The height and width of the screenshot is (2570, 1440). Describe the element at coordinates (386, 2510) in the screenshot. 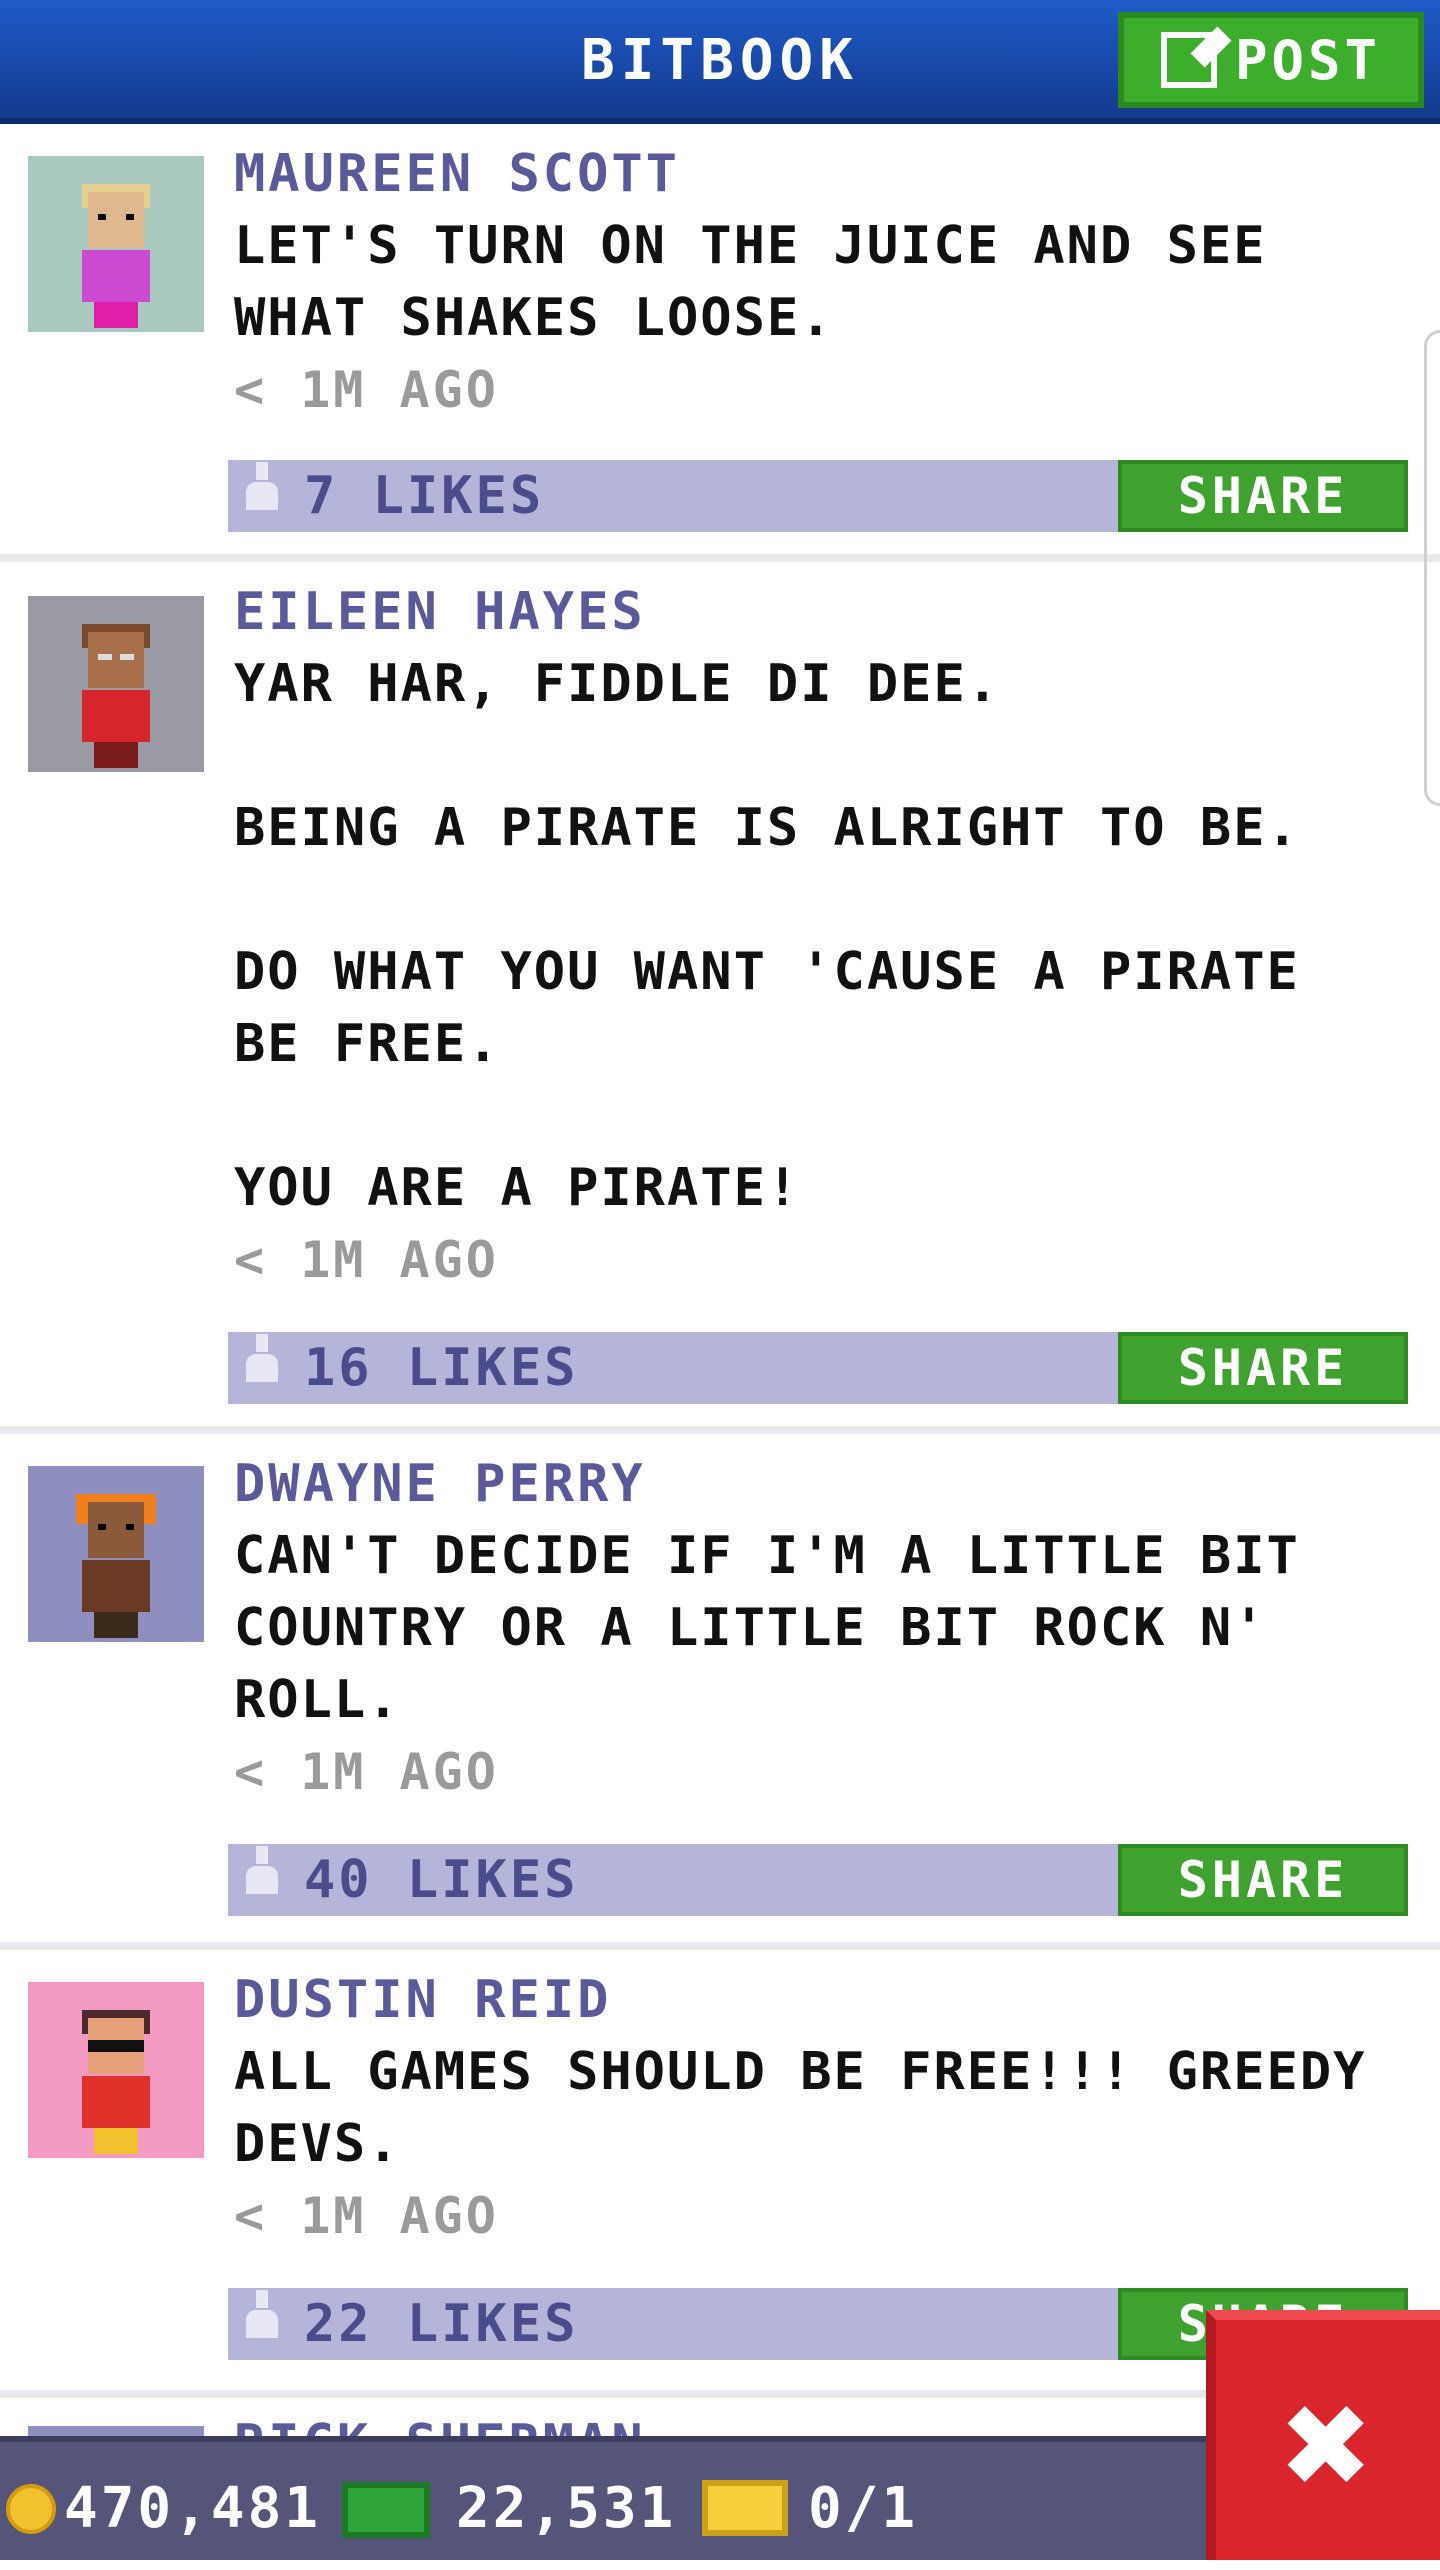

I see `bux-icon` at that location.